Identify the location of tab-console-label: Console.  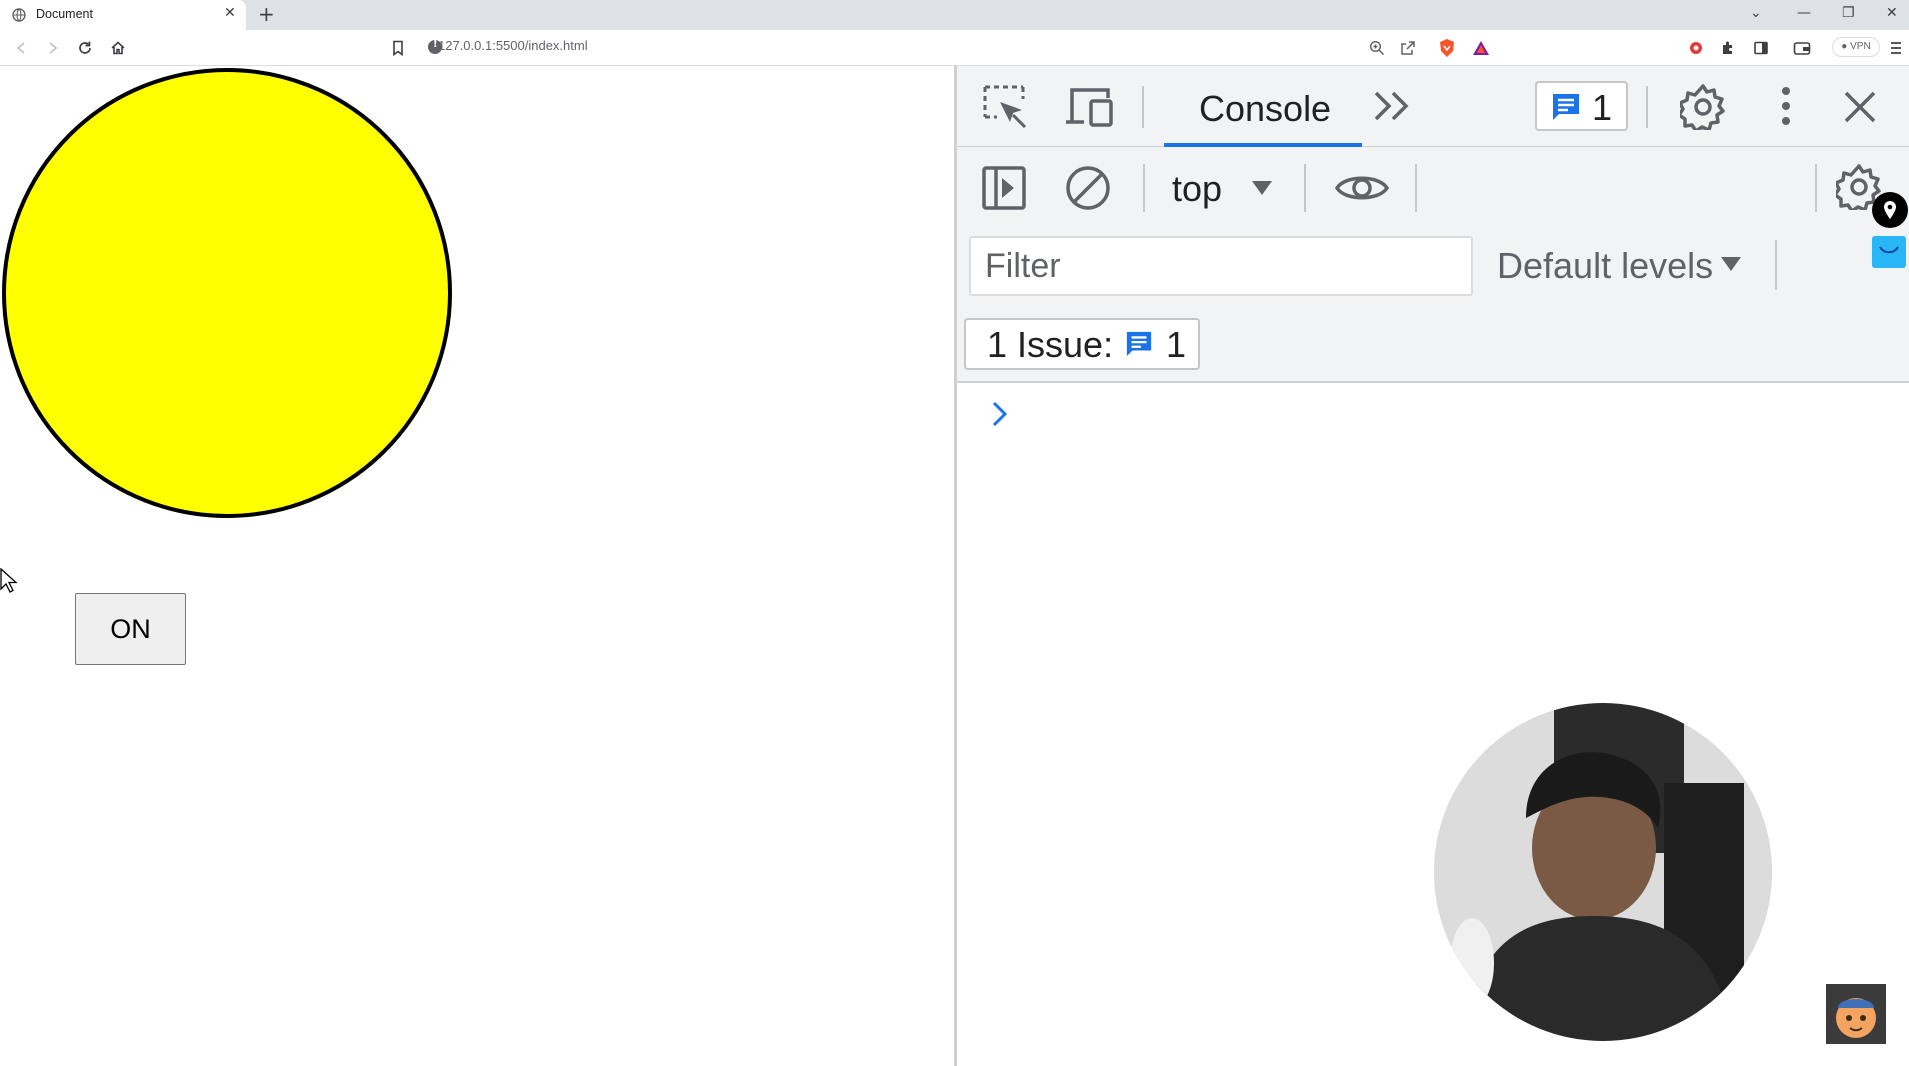
(1265, 108).